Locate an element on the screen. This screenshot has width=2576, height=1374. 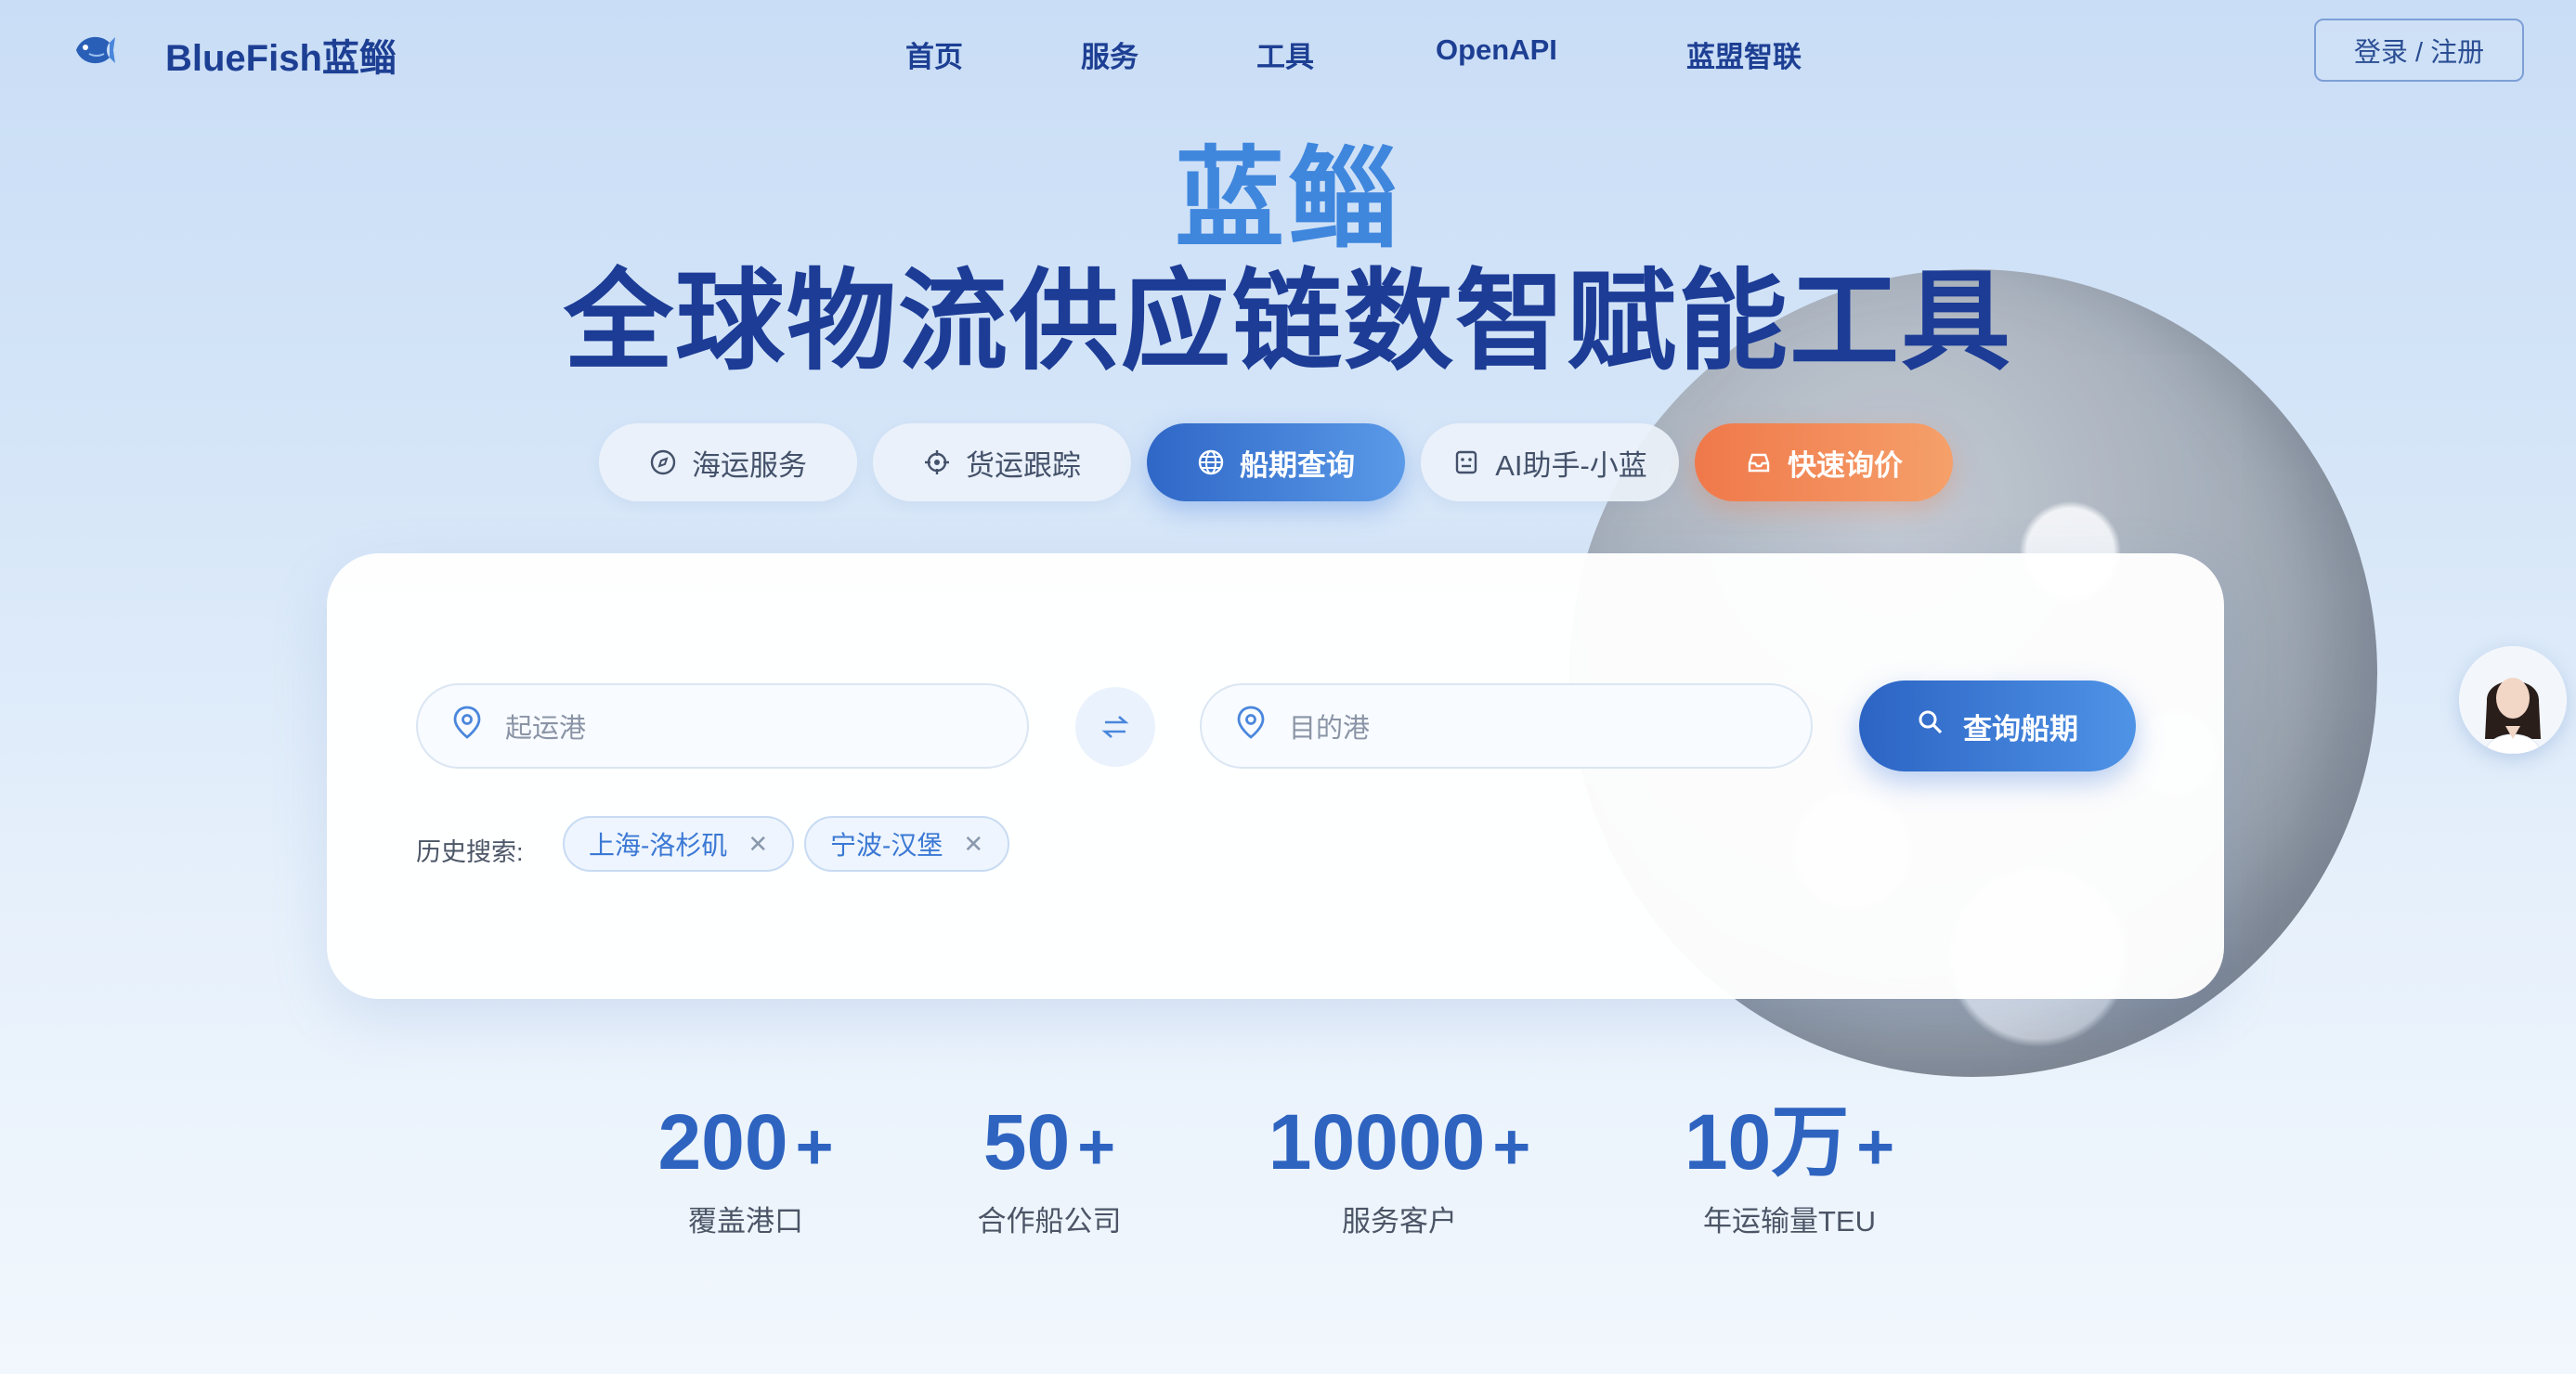
tab-label: 快速询价 is located at coordinates (1846, 465).